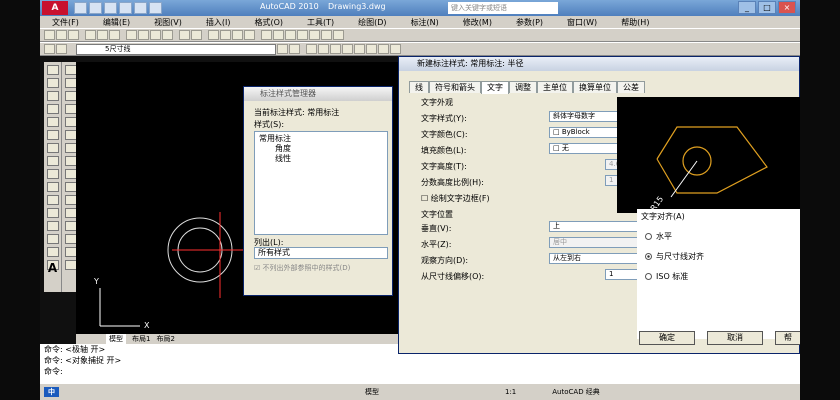 This screenshot has height=400, width=840. What do you see at coordinates (52, 161) in the screenshot?
I see `revcloud-icon` at bounding box center [52, 161].